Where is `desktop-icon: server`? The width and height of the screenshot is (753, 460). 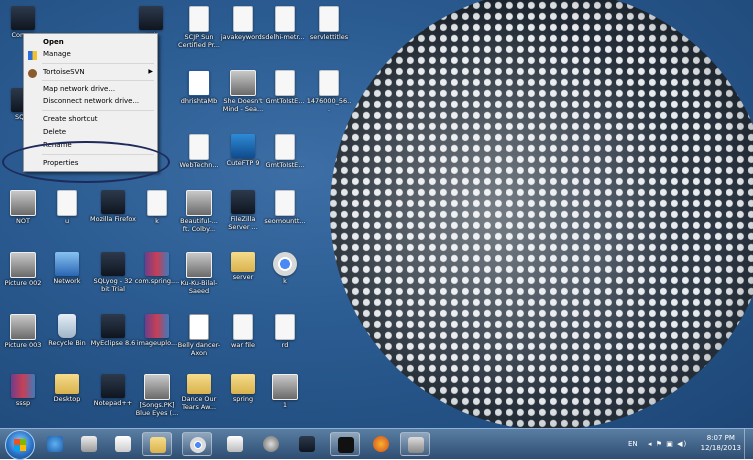
desktop-icon: server is located at coordinates (243, 267).